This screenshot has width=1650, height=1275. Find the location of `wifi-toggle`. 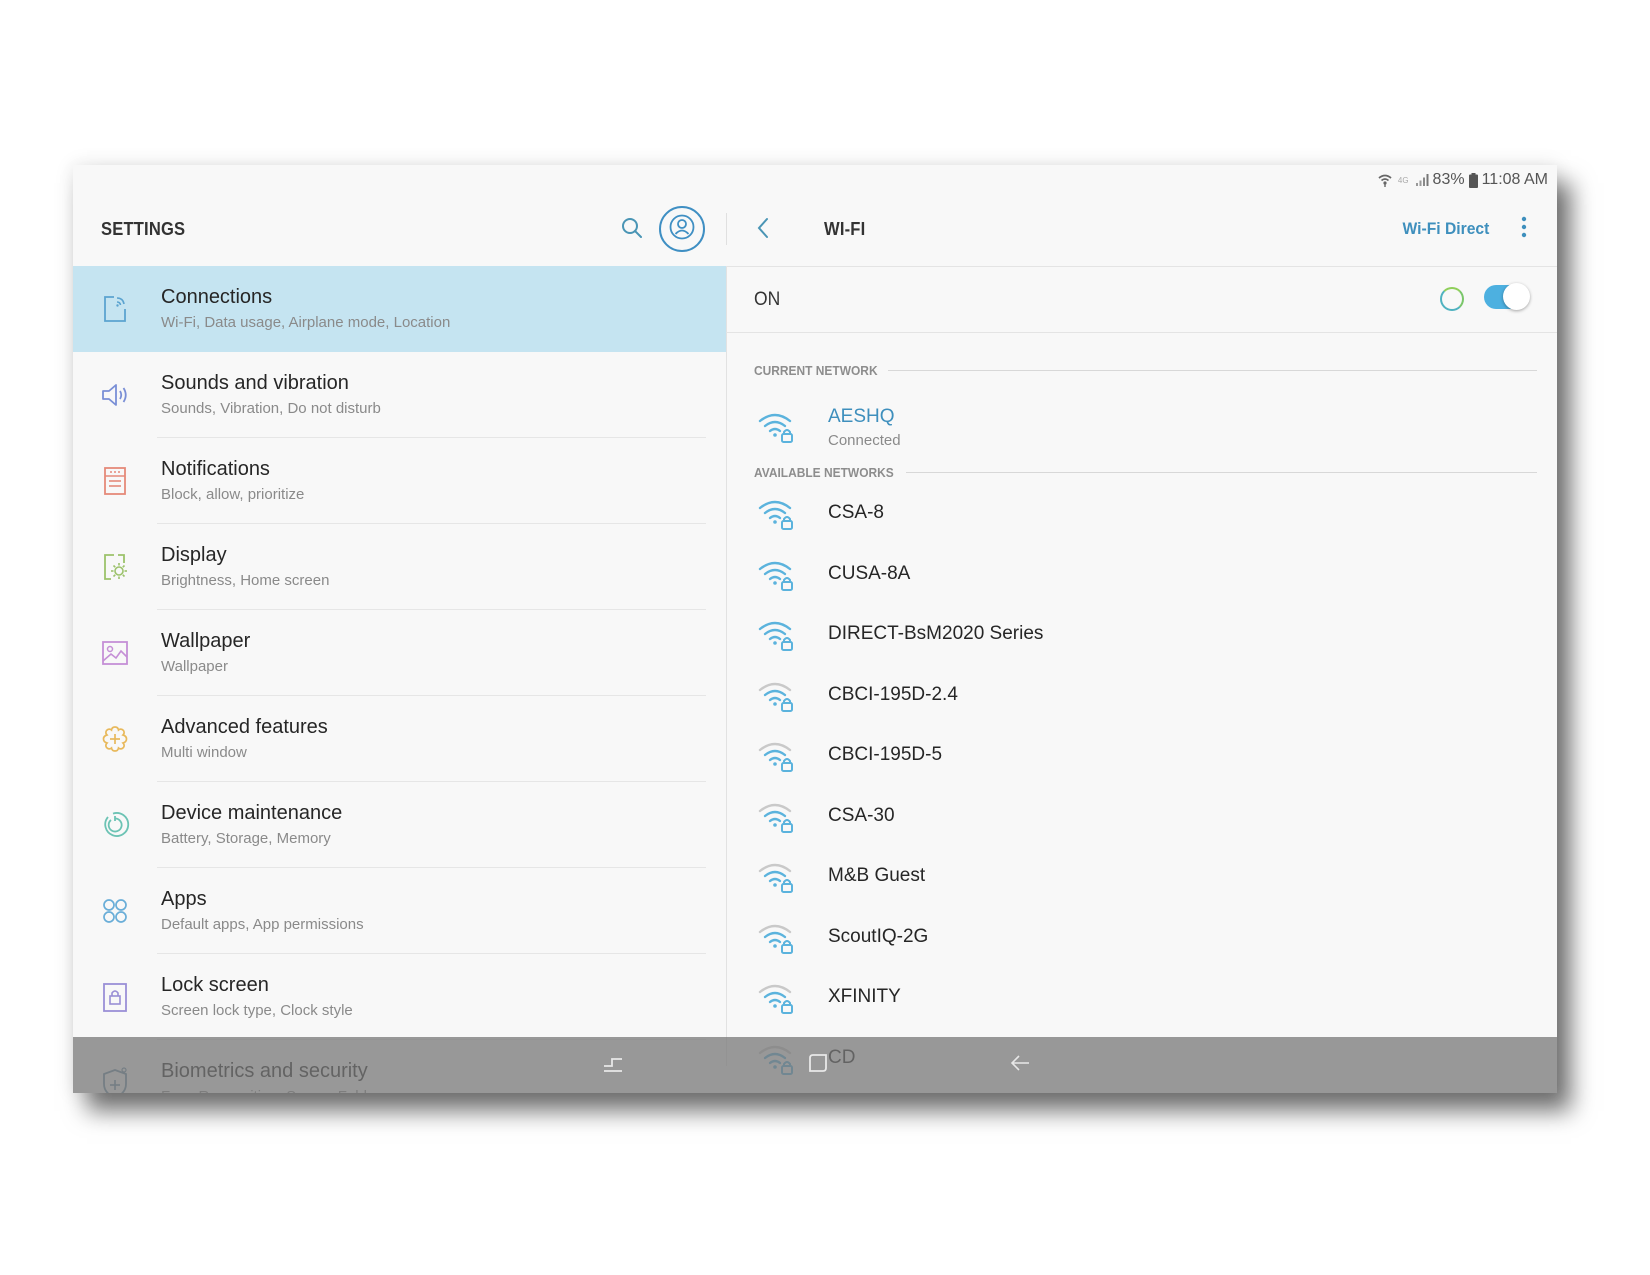

wifi-toggle is located at coordinates (1507, 296).